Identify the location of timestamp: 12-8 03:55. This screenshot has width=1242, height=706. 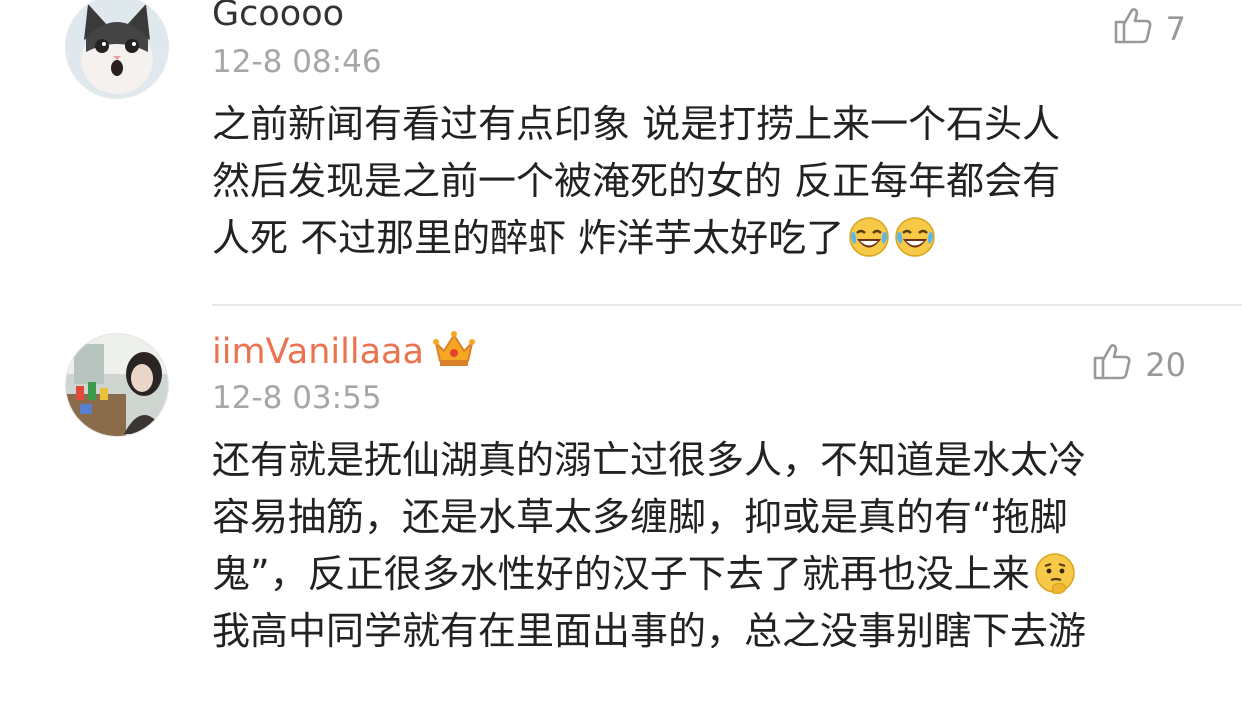
(297, 398).